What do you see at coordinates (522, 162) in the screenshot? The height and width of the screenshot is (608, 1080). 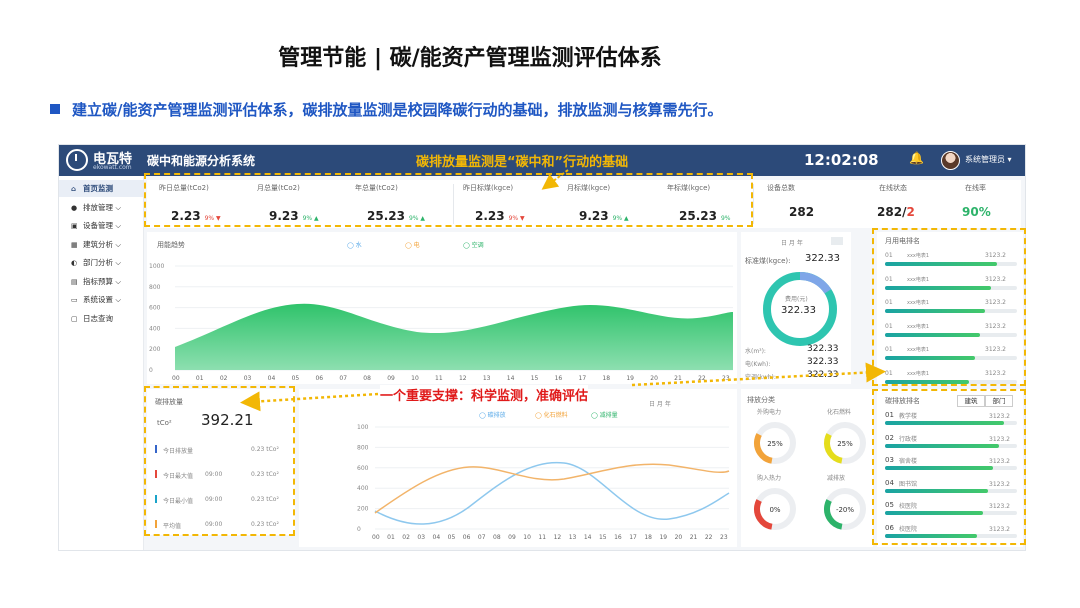 I see `callout-top: 碳排放量监测是“碳中和”行动的基础` at bounding box center [522, 162].